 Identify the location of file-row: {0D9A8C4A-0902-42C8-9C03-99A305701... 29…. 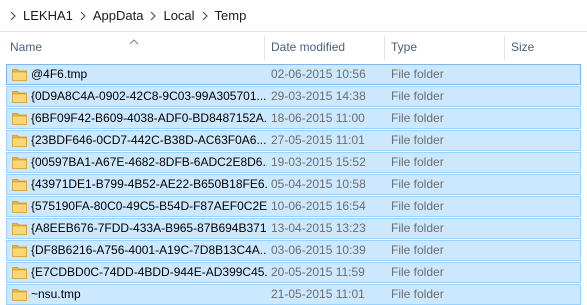
(293, 96).